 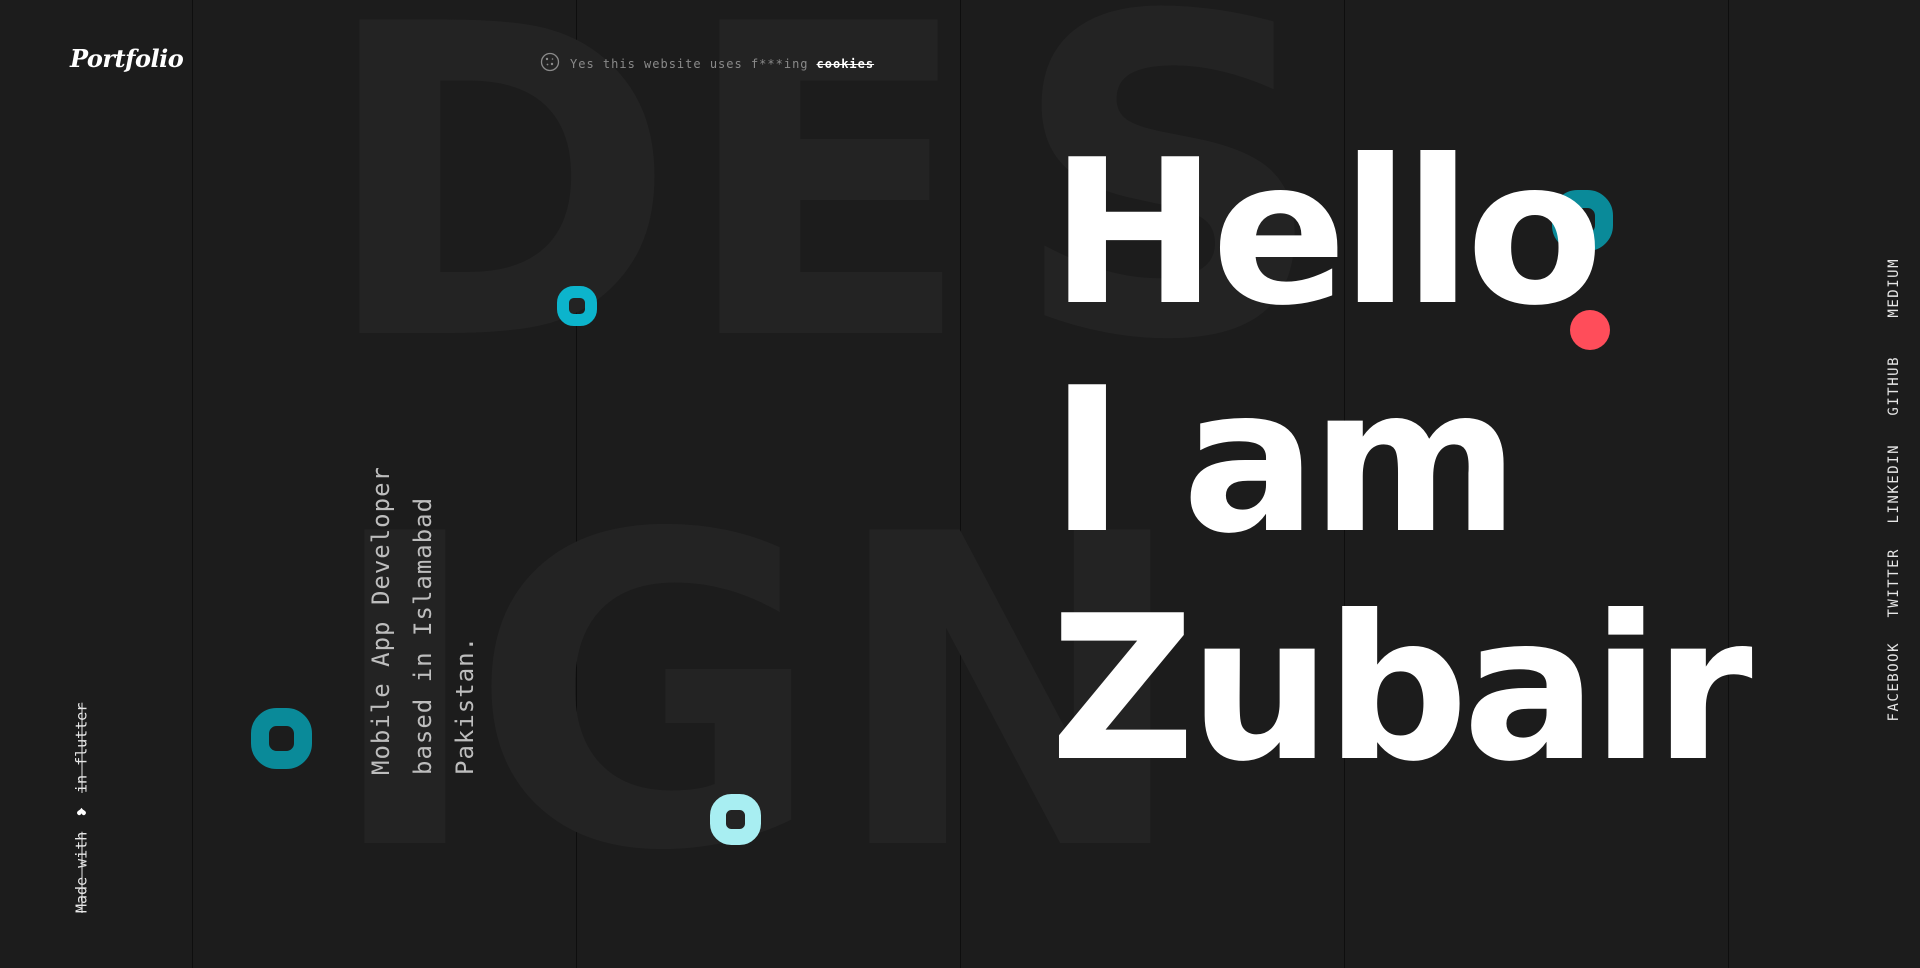 I want to click on cookie-notice-text: Yes this website uses f***ing, so click(x=689, y=63).